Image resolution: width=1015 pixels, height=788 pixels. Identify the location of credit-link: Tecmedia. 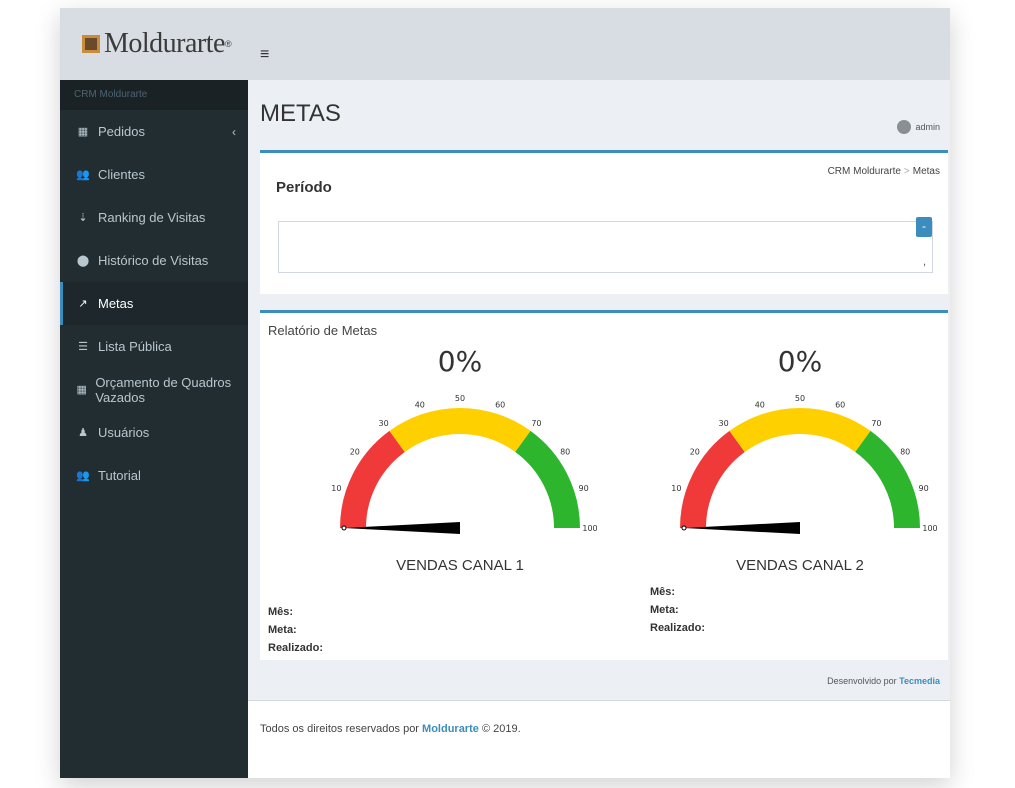
(919, 681).